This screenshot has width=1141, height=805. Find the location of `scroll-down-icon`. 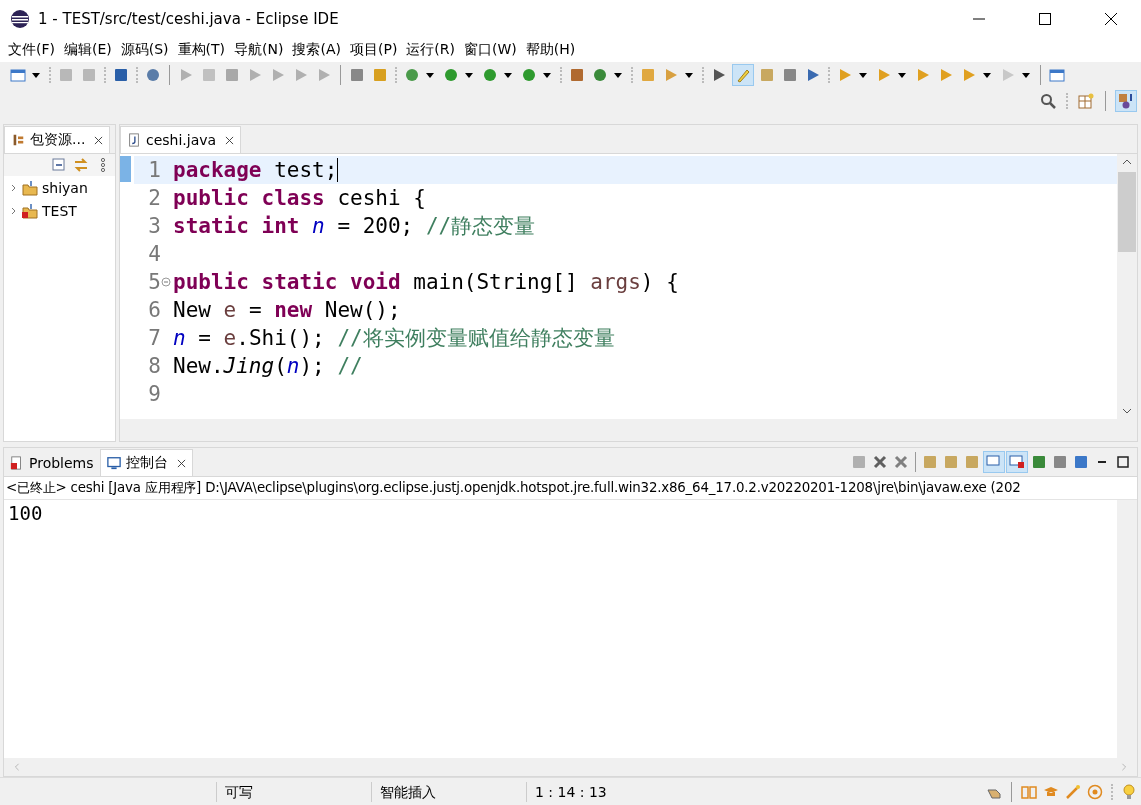

scroll-down-icon is located at coordinates (1127, 411).